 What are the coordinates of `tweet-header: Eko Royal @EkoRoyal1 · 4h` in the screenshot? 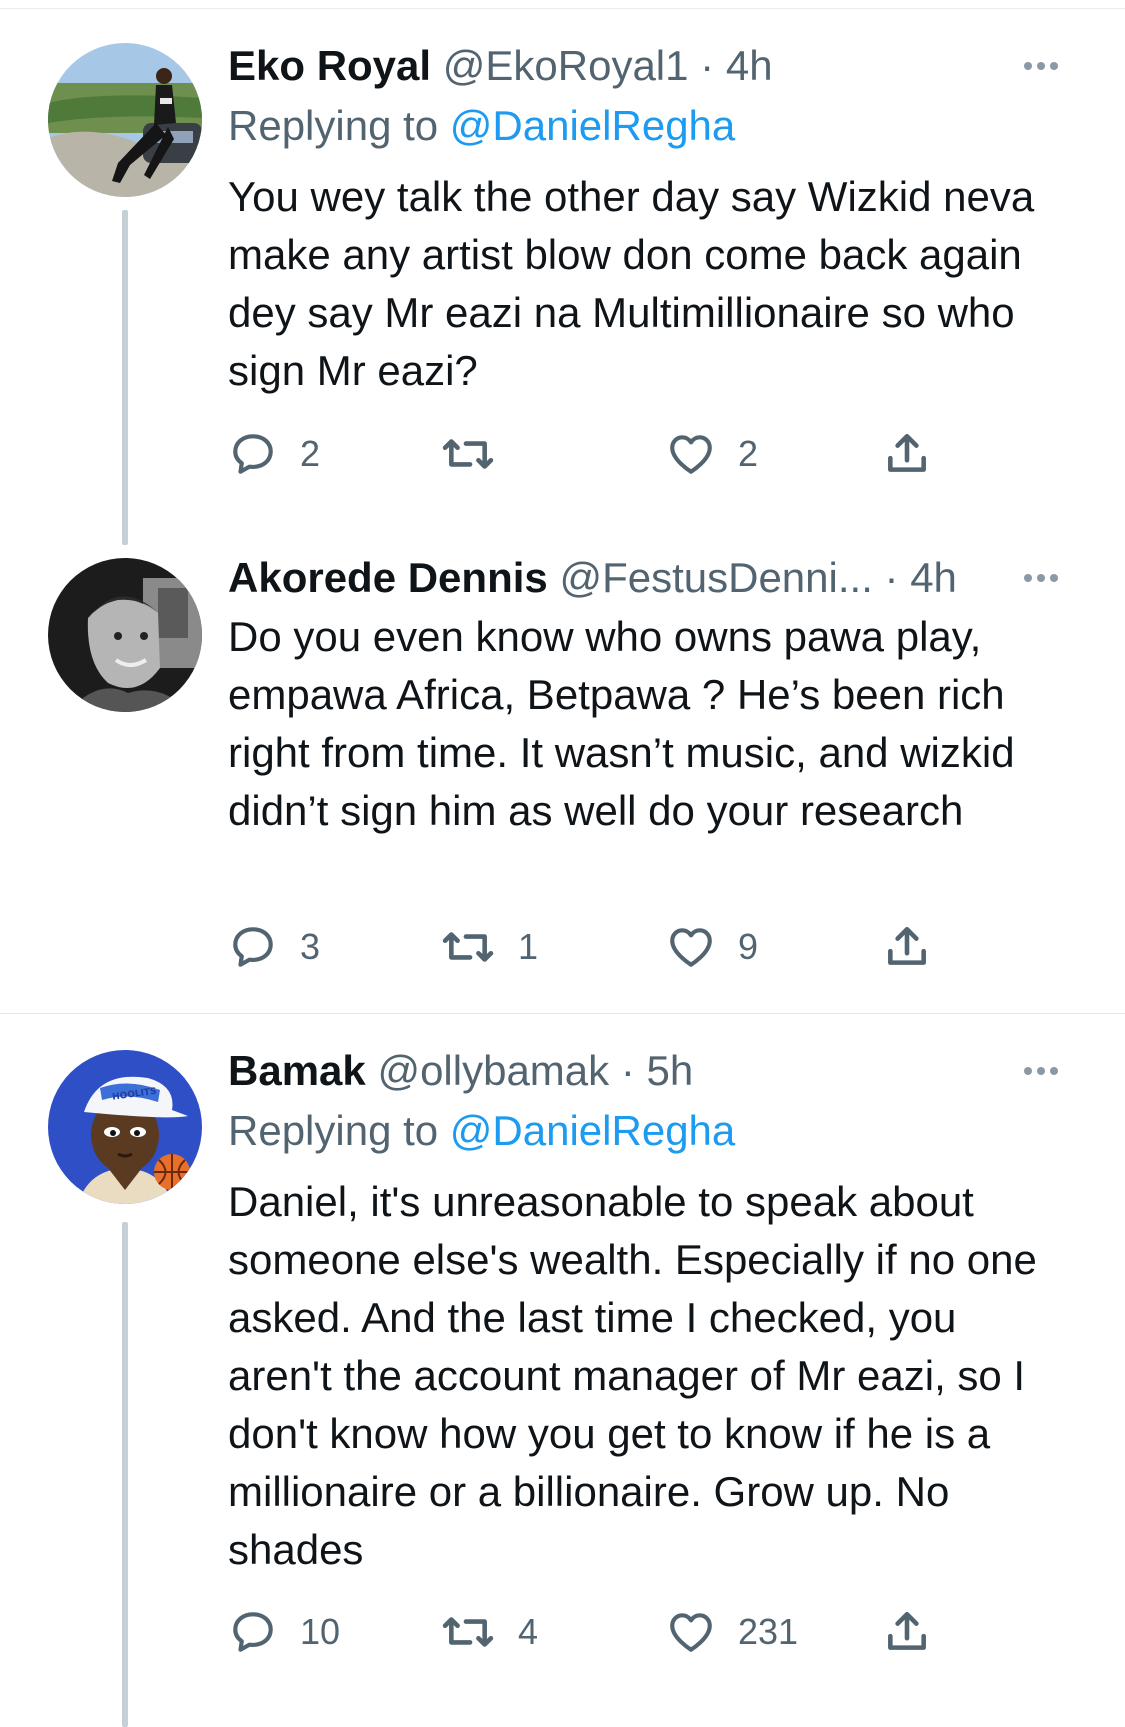 It's located at (643, 66).